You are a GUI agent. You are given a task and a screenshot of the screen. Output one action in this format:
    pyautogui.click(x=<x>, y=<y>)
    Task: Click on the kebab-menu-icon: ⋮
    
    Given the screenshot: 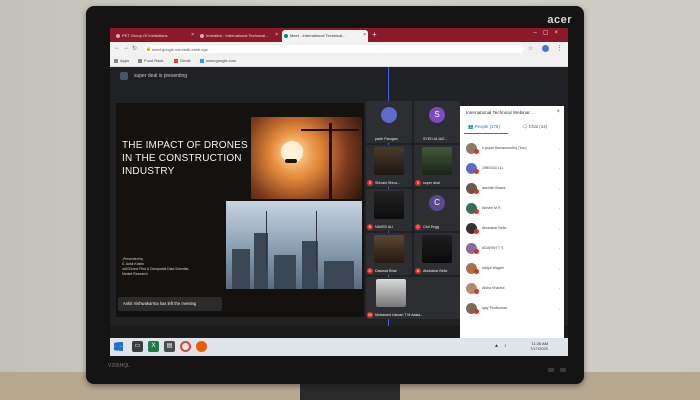 What is the action you would take?
    pyautogui.click(x=559, y=48)
    